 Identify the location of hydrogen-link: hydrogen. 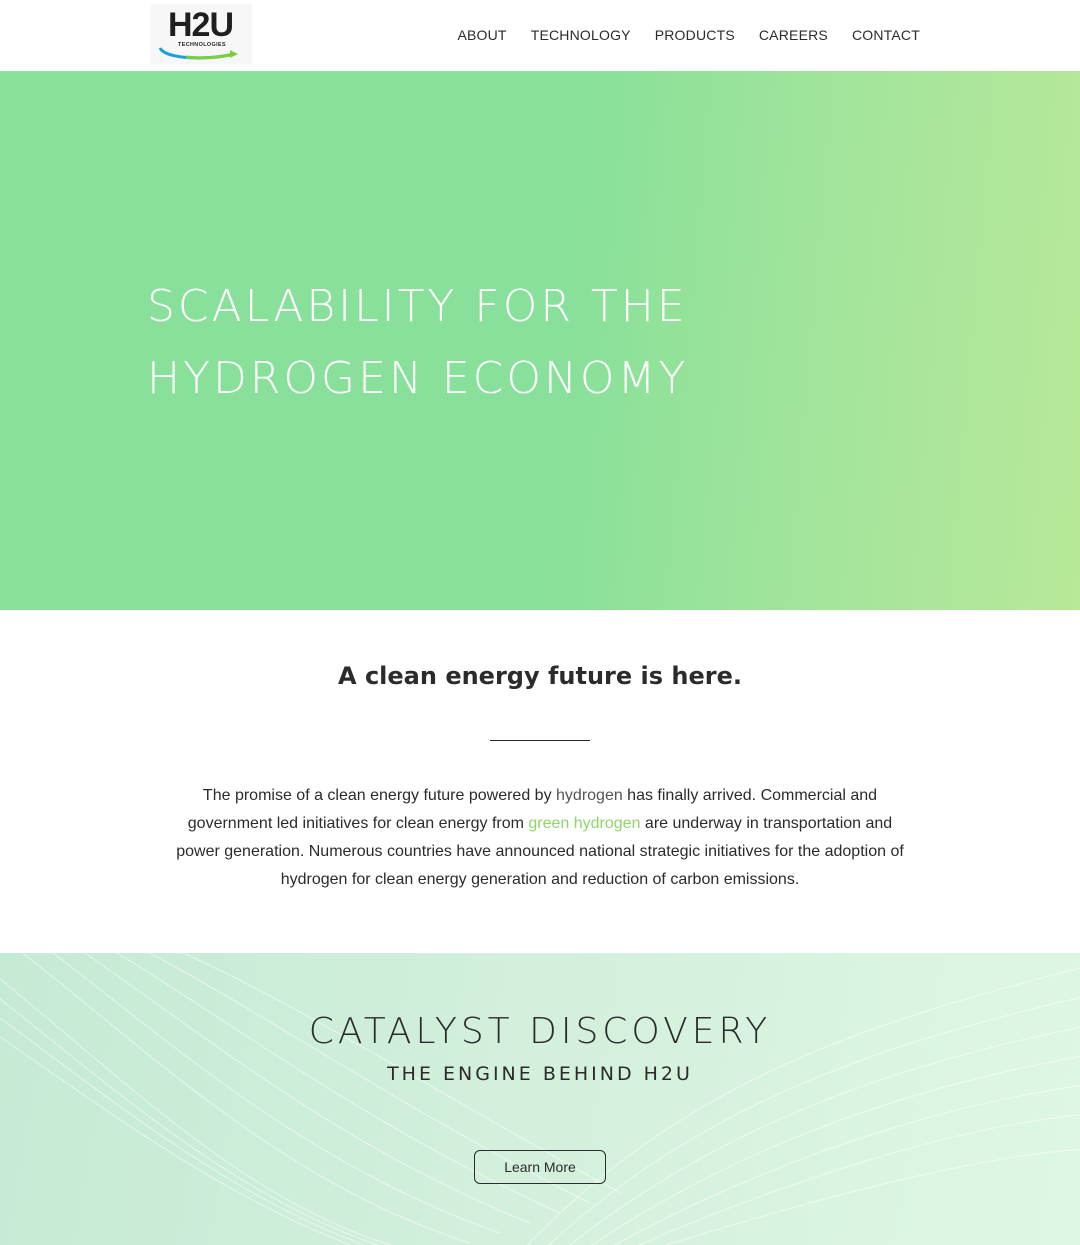
(589, 795).